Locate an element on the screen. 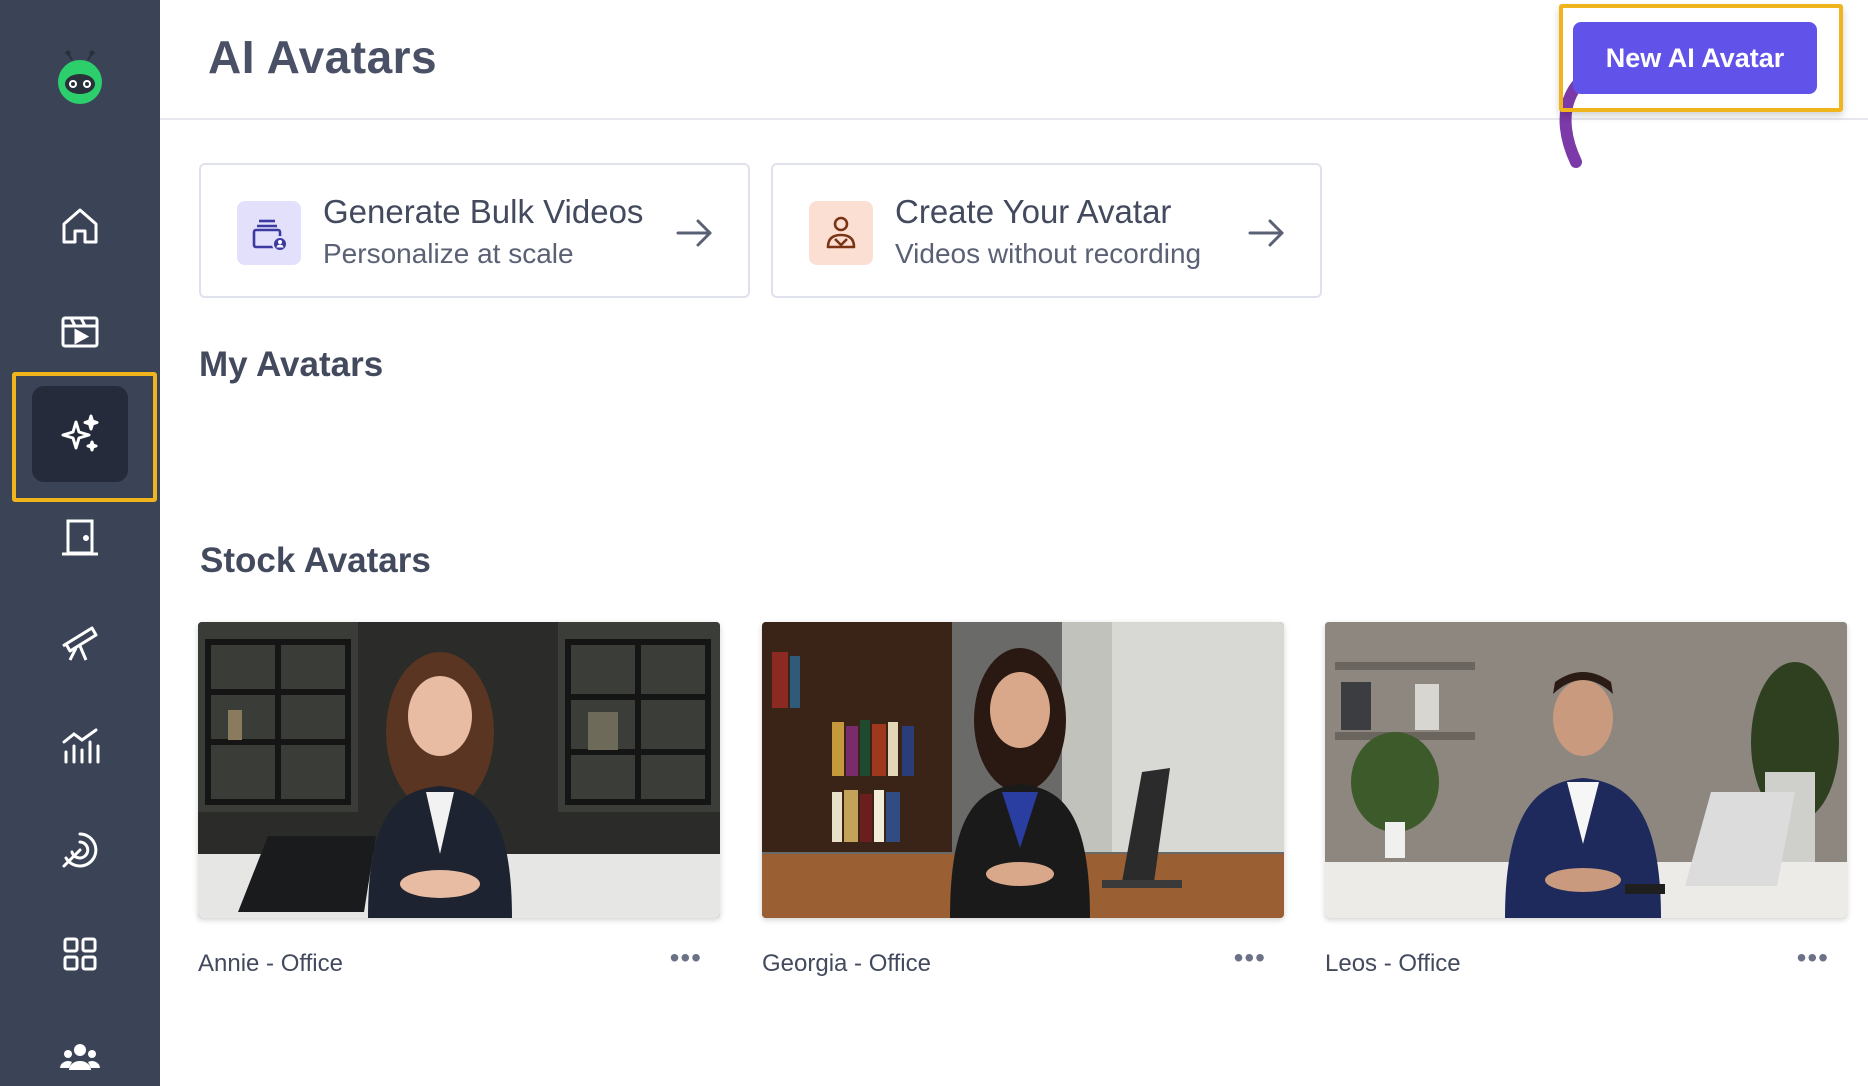 The height and width of the screenshot is (1086, 1868). stock-avatars-heading: Stock Avatars is located at coordinates (315, 560).